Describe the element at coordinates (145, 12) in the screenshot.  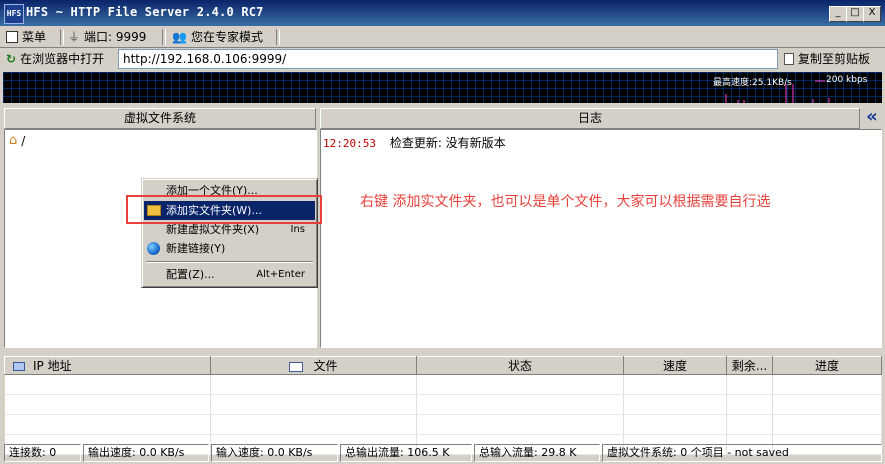
I see `window-title: HFS ~ HTTP File Server 2.4.0 RC7` at that location.